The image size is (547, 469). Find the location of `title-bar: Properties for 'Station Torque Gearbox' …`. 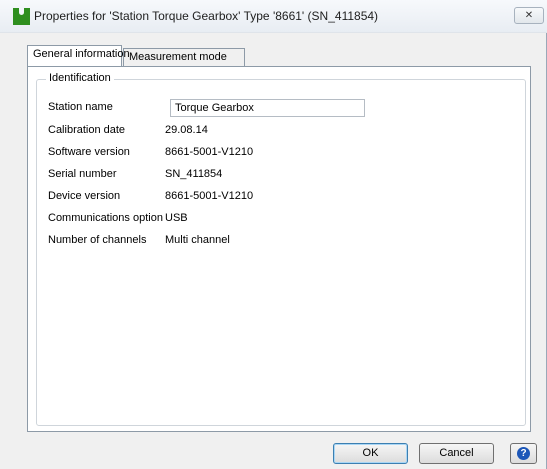

title-bar: Properties for 'Station Torque Gearbox' … is located at coordinates (273, 16).